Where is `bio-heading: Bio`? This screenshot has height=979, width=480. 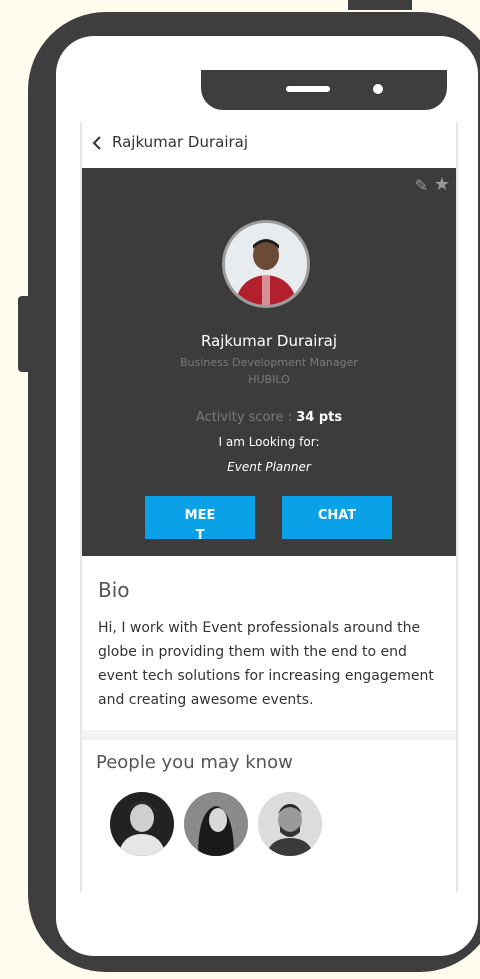
bio-heading: Bio is located at coordinates (114, 590).